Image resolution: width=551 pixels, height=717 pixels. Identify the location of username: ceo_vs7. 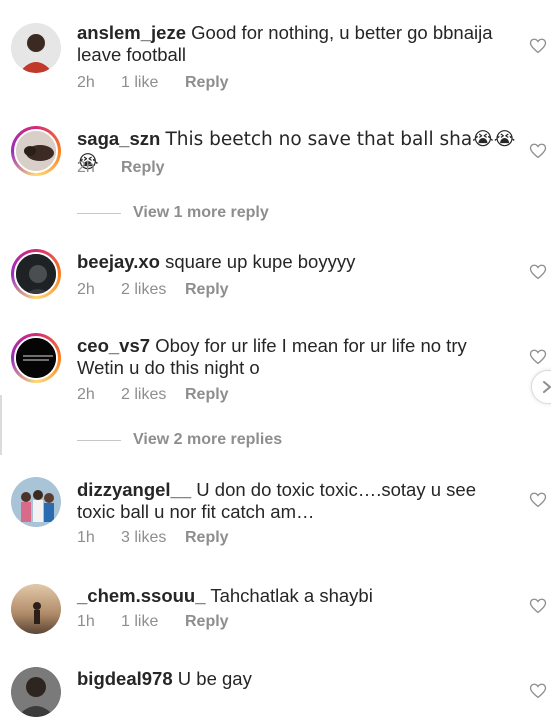
(113, 345).